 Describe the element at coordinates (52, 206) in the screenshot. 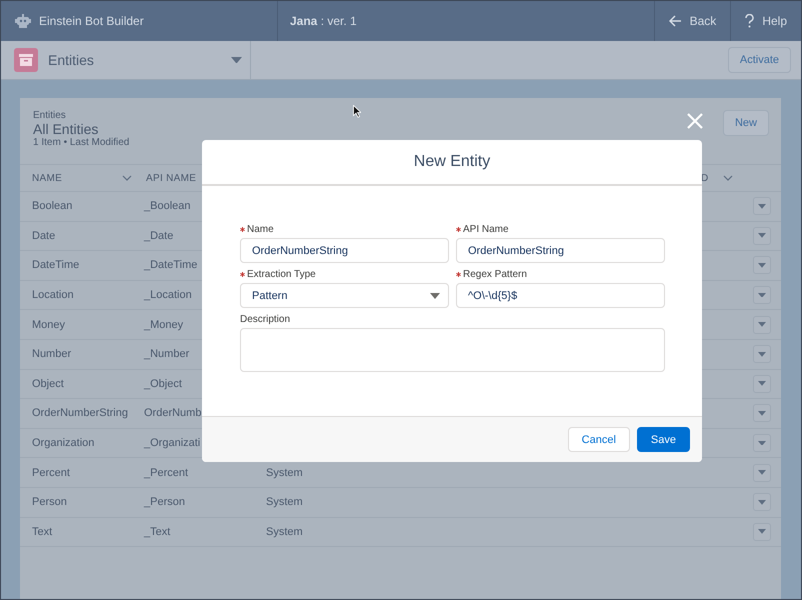

I see `table-cell: Boolean` at that location.